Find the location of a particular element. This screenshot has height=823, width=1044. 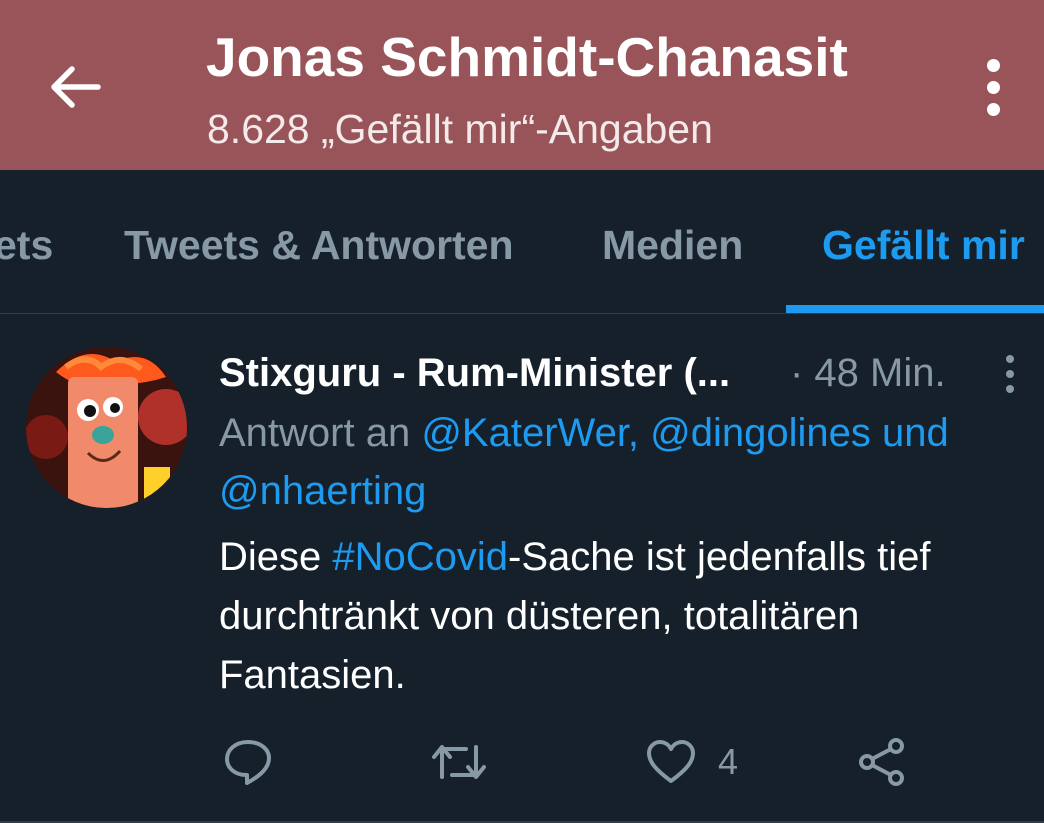

avatar-image is located at coordinates (106, 427).